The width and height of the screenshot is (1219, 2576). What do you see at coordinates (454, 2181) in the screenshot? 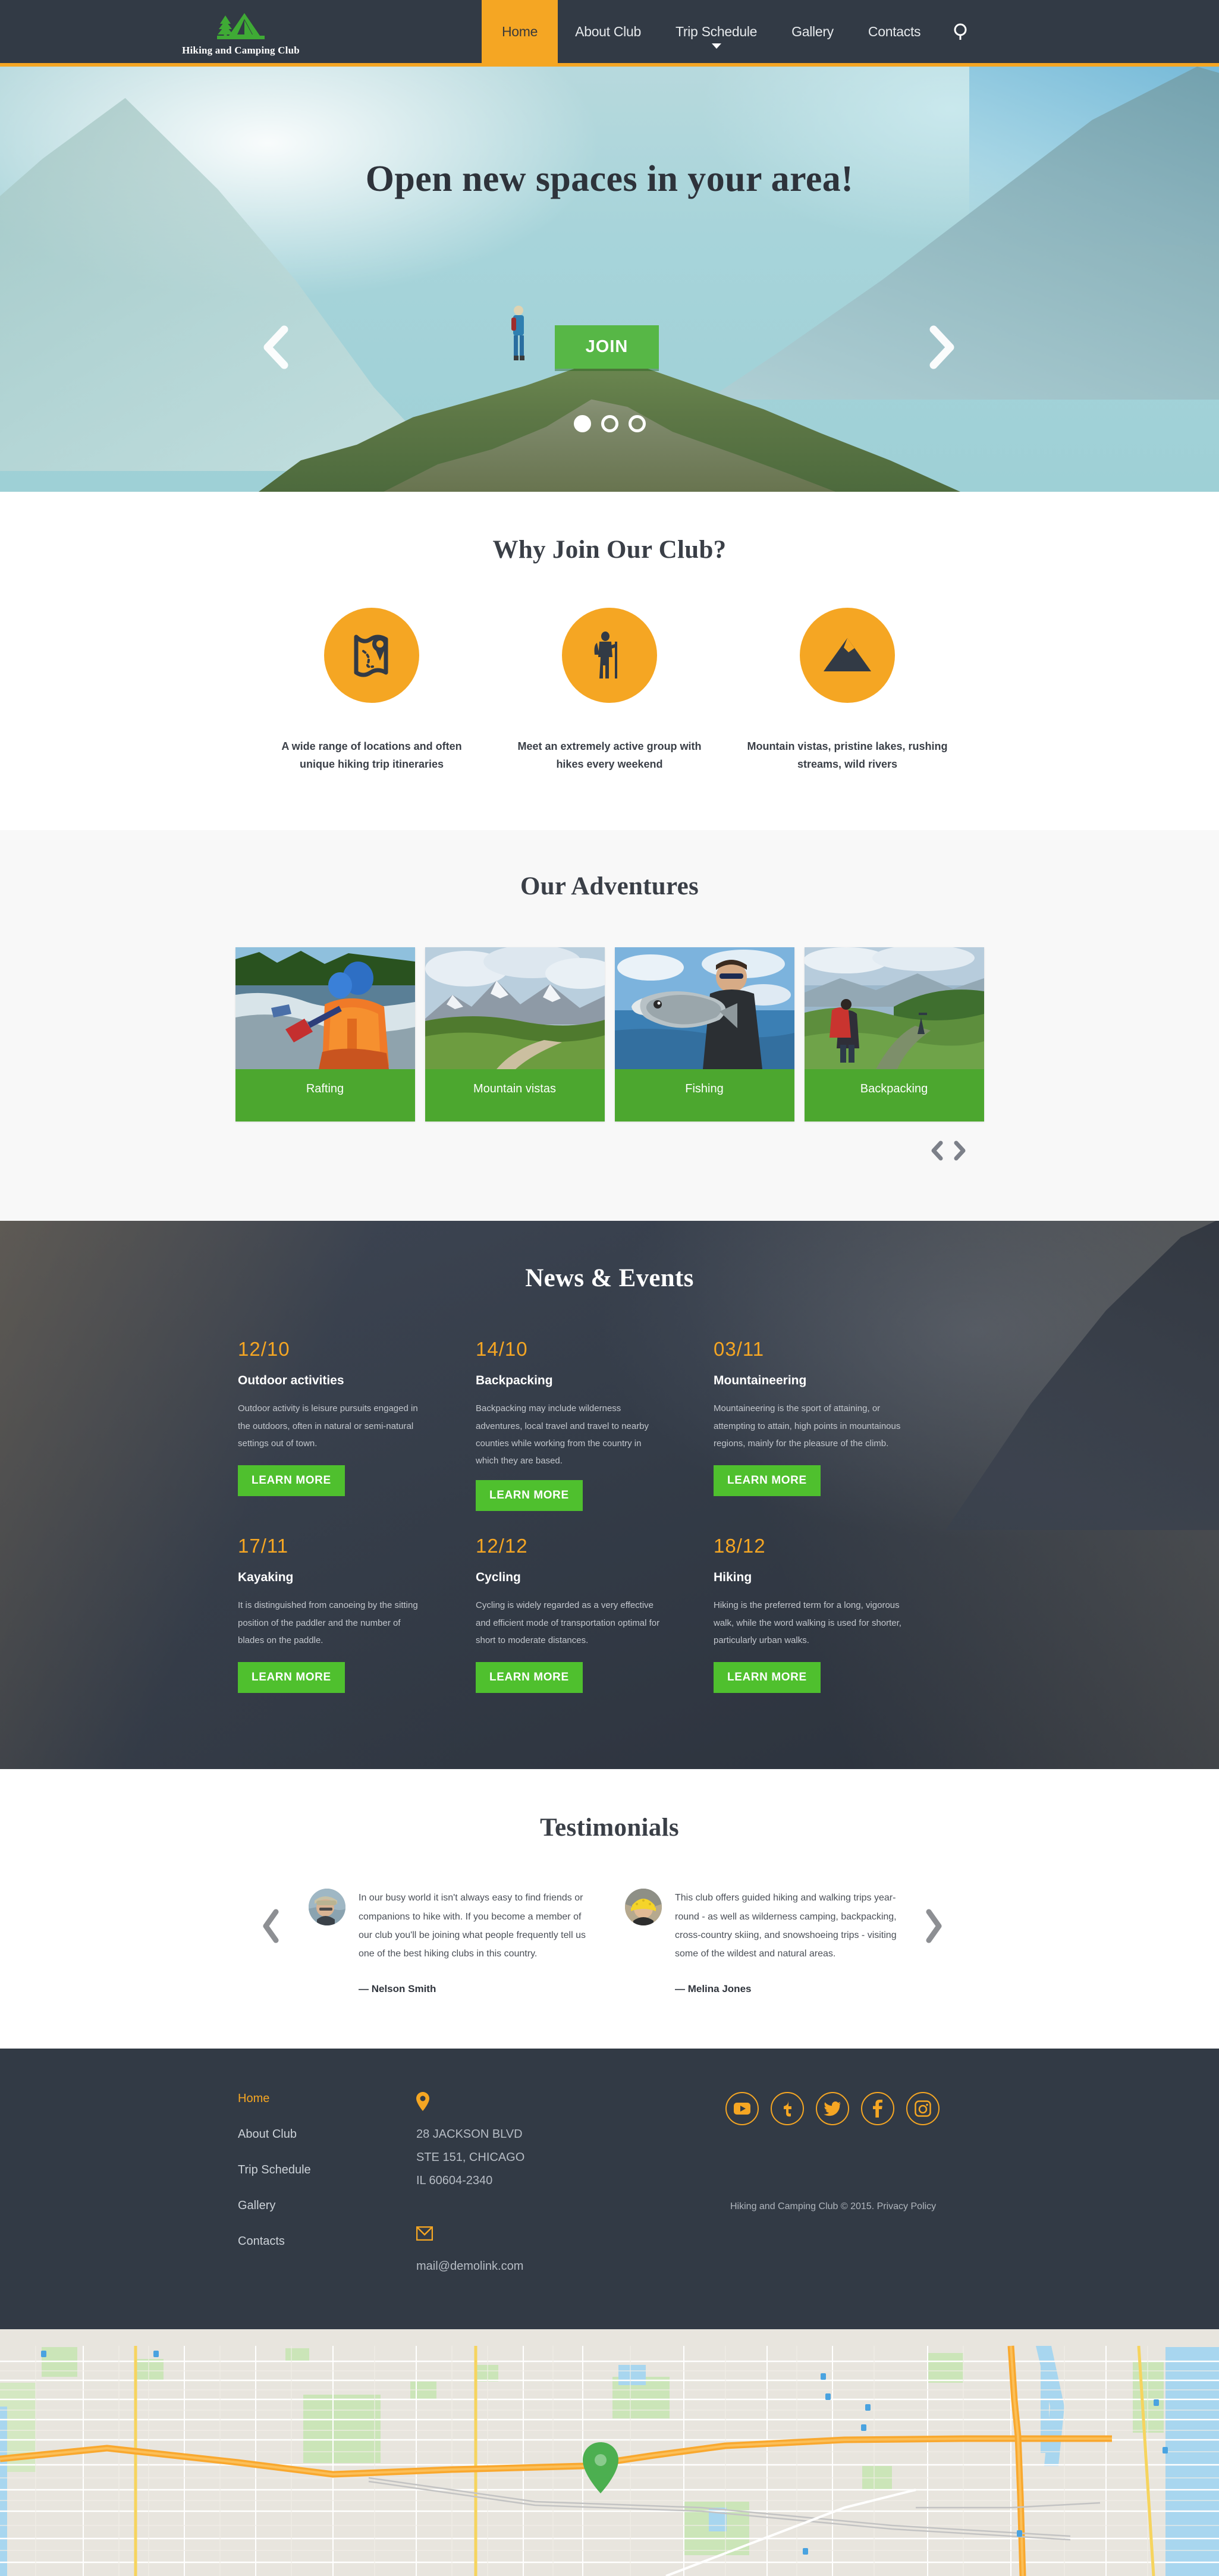
I see `address-line-3: IL 60604-2340` at bounding box center [454, 2181].